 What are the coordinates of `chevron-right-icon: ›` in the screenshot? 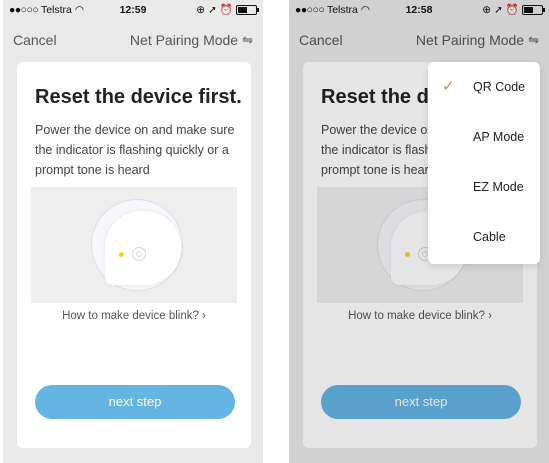 It's located at (204, 316).